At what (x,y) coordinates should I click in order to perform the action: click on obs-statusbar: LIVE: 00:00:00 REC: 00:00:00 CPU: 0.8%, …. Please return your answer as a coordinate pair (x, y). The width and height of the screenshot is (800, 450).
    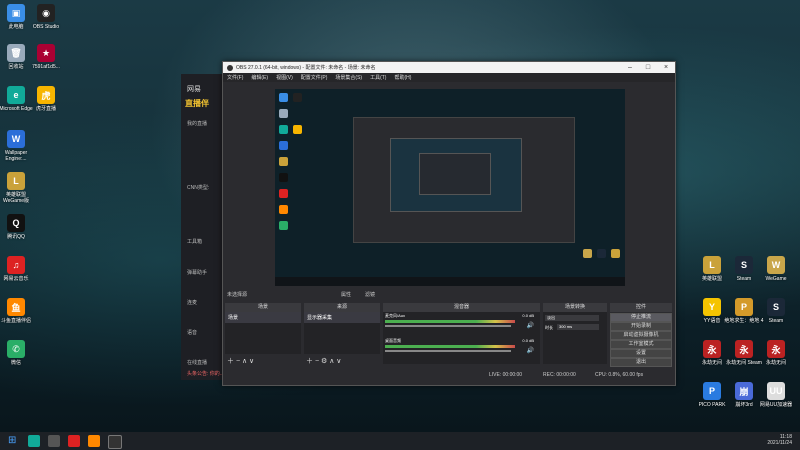
    Looking at the image, I should click on (449, 375).